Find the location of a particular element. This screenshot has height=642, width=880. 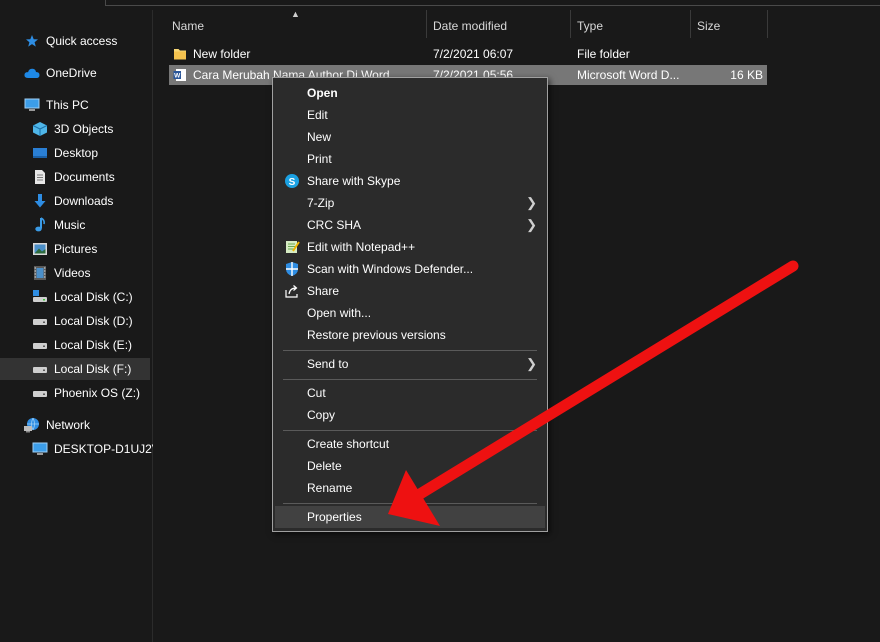

skype-icon: S is located at coordinates (292, 181).